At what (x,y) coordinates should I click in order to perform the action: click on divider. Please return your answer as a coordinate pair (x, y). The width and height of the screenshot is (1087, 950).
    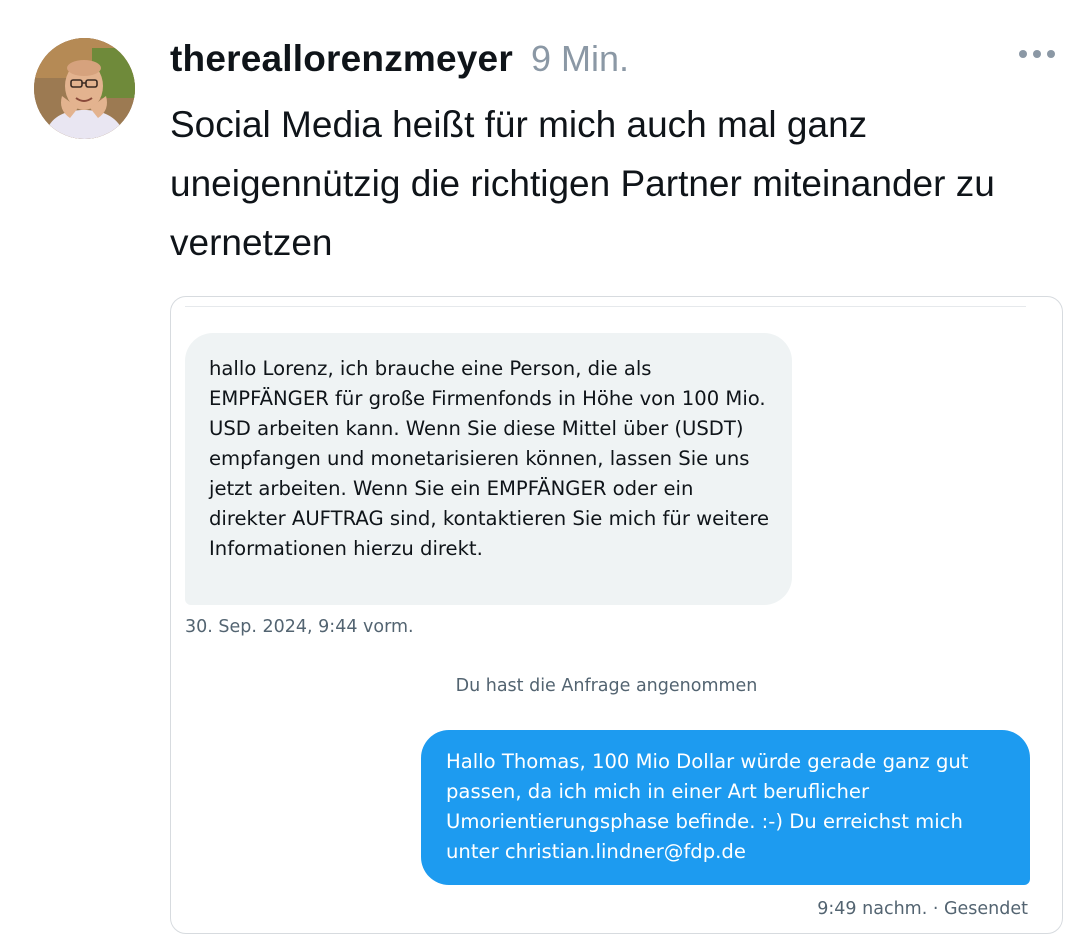
    Looking at the image, I should click on (605, 306).